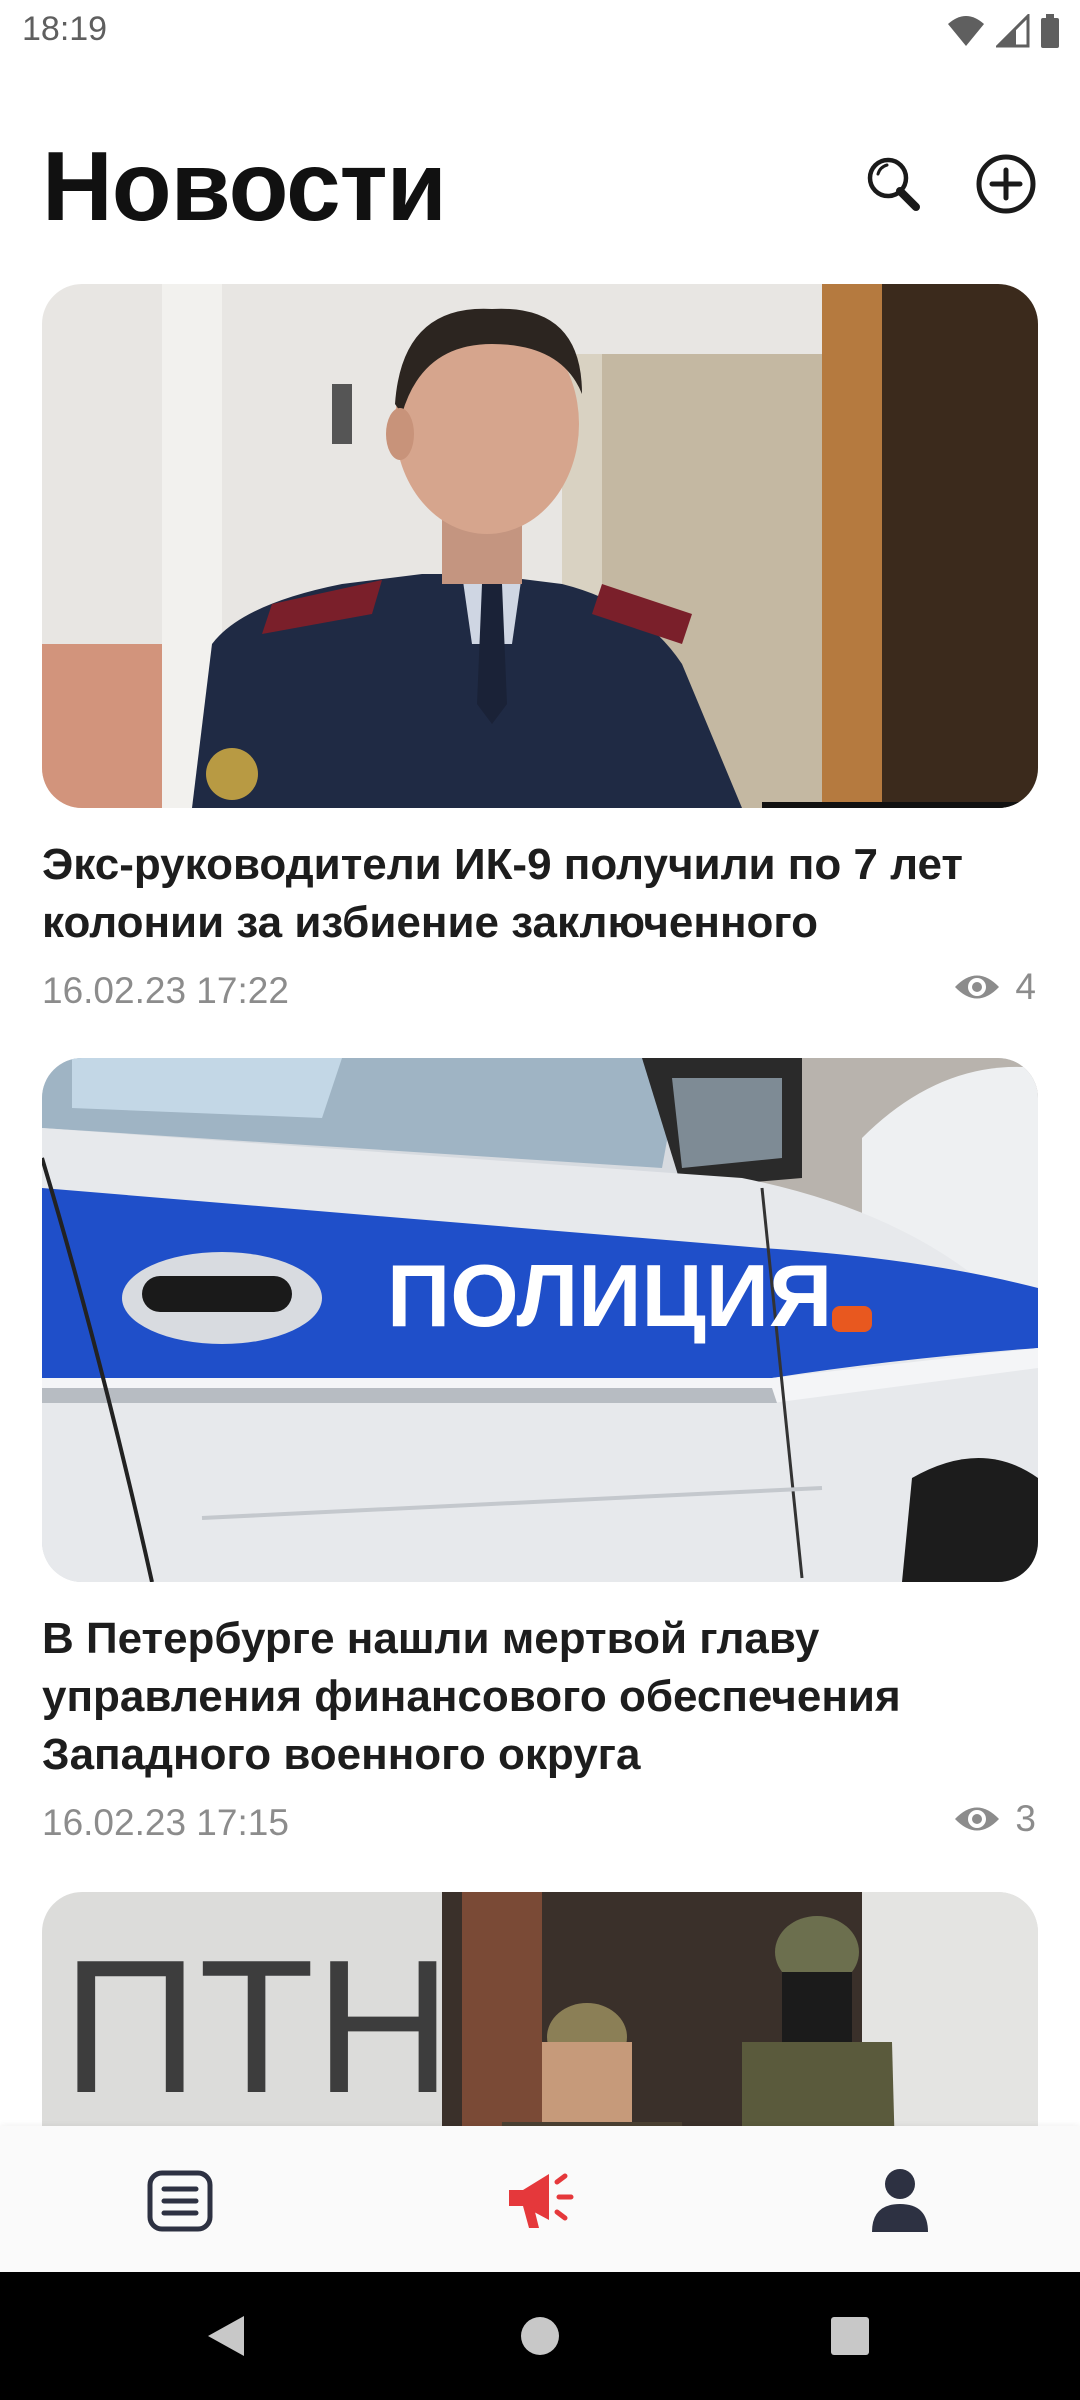 Image resolution: width=1080 pixels, height=2400 pixels. I want to click on home-circle-icon, so click(540, 2336).